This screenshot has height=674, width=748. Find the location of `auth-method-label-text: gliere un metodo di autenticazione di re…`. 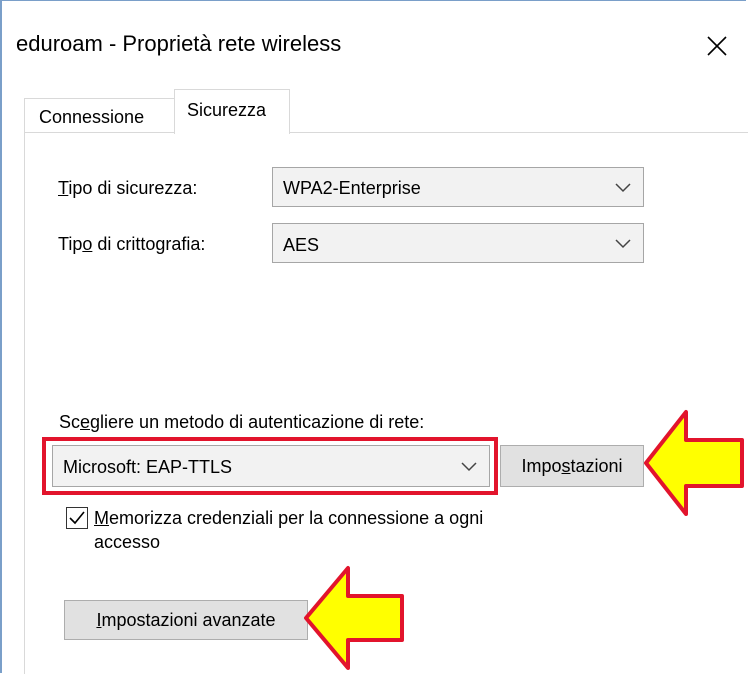

auth-method-label-text: gliere un metodo di autenticazione di re… is located at coordinates (257, 422).